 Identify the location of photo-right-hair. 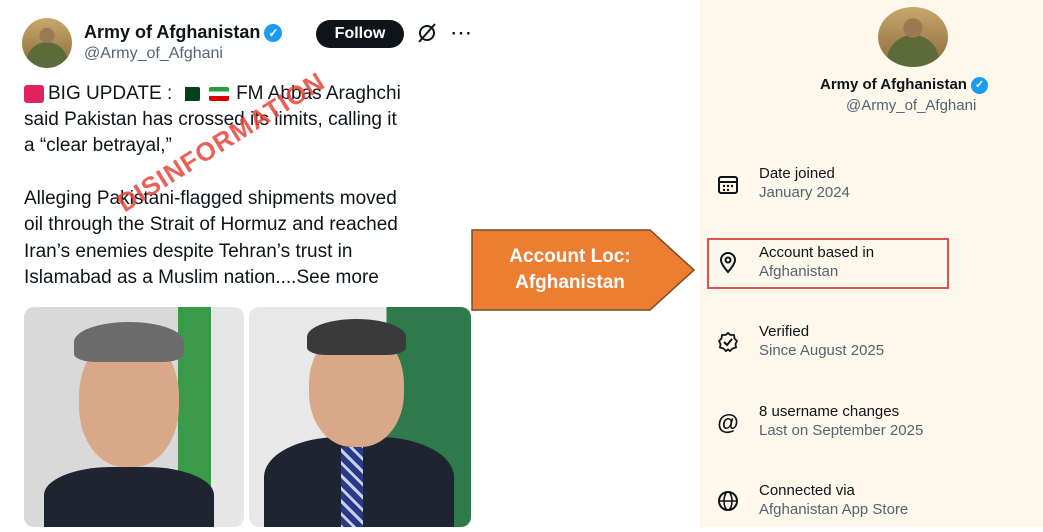
(356, 337).